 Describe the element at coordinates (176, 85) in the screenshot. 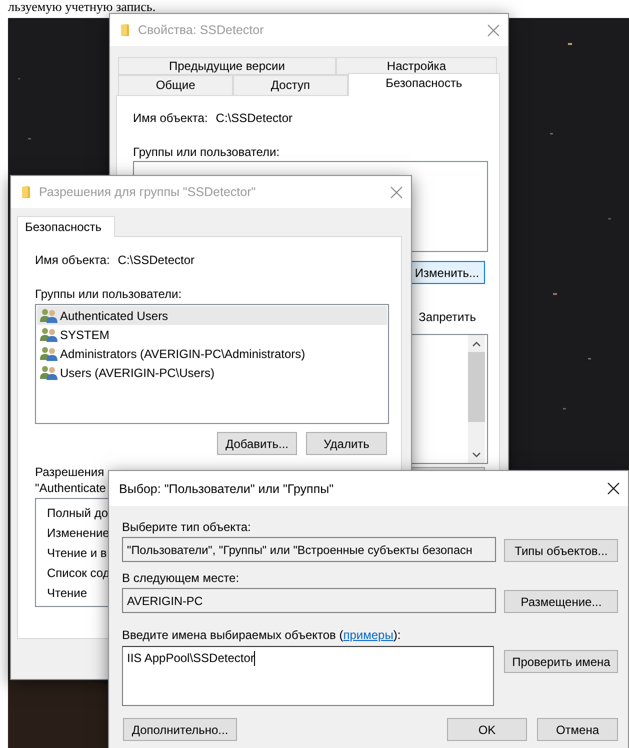

I see `tab: Общие` at that location.